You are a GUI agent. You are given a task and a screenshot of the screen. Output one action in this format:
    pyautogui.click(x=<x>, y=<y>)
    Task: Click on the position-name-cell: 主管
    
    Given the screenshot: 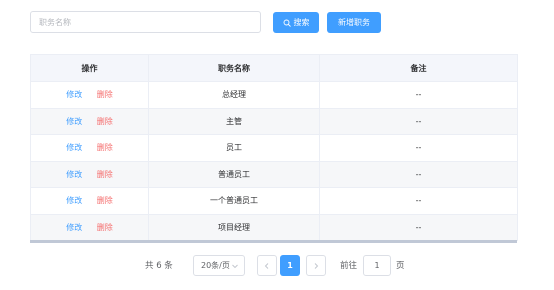 What is the action you would take?
    pyautogui.click(x=234, y=121)
    